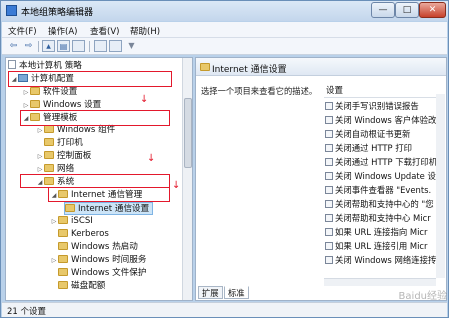  Describe the element at coordinates (376, 246) in the screenshot. I see `setting-row: 如果 URL 连接引用 Micr` at that location.